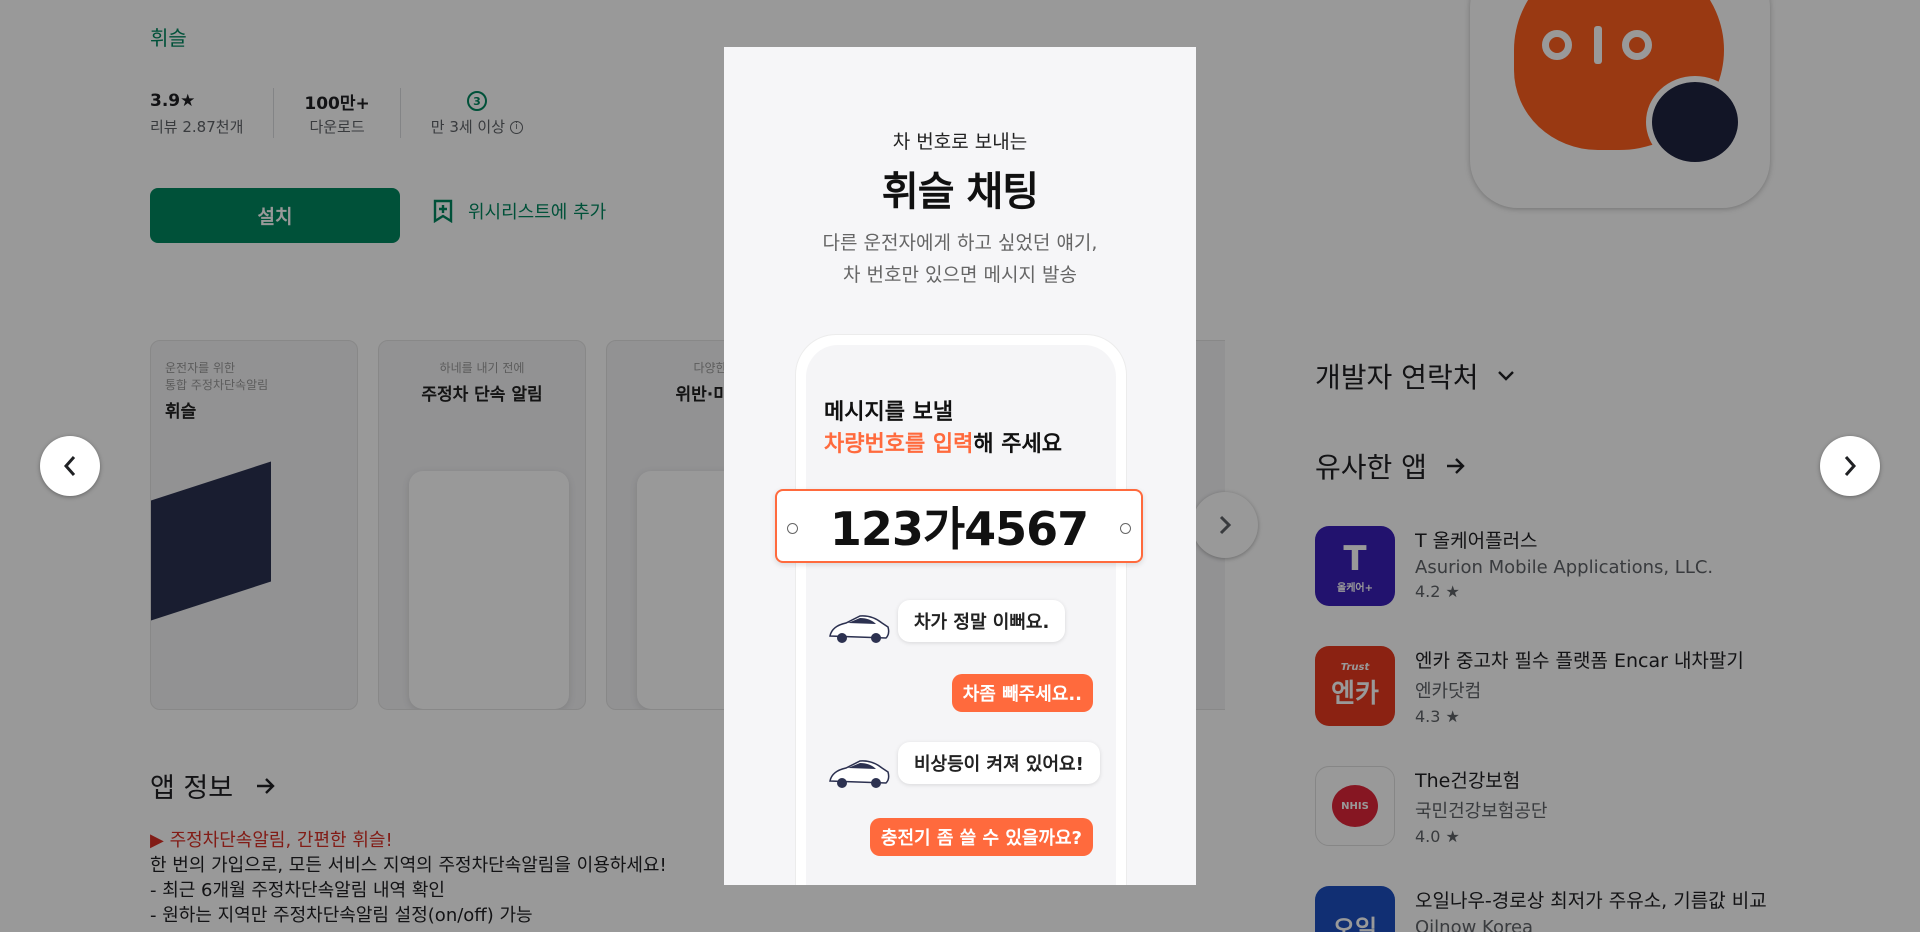 This screenshot has width=1920, height=932. I want to click on chat-bubble-received: 비상등이 켜져 있어요!, so click(999, 763).